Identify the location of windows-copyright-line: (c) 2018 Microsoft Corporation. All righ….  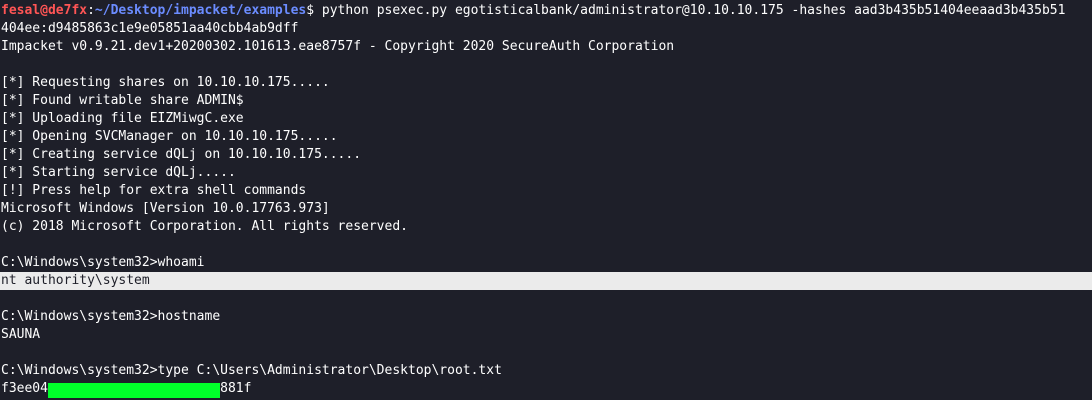
(204, 226).